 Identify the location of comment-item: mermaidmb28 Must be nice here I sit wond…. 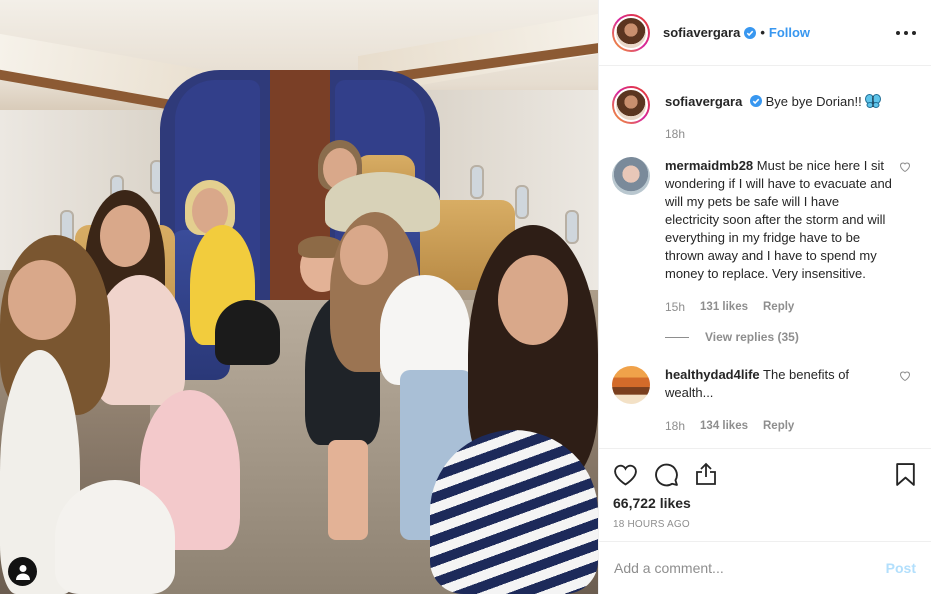
(764, 251).